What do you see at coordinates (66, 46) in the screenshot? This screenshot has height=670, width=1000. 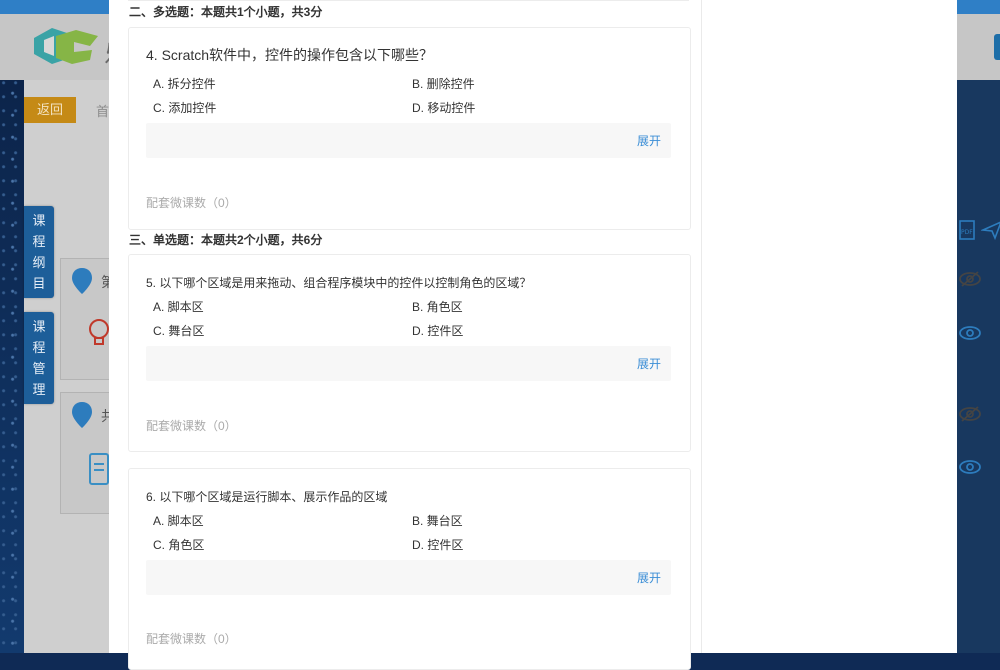 I see `site-logo-icon` at bounding box center [66, 46].